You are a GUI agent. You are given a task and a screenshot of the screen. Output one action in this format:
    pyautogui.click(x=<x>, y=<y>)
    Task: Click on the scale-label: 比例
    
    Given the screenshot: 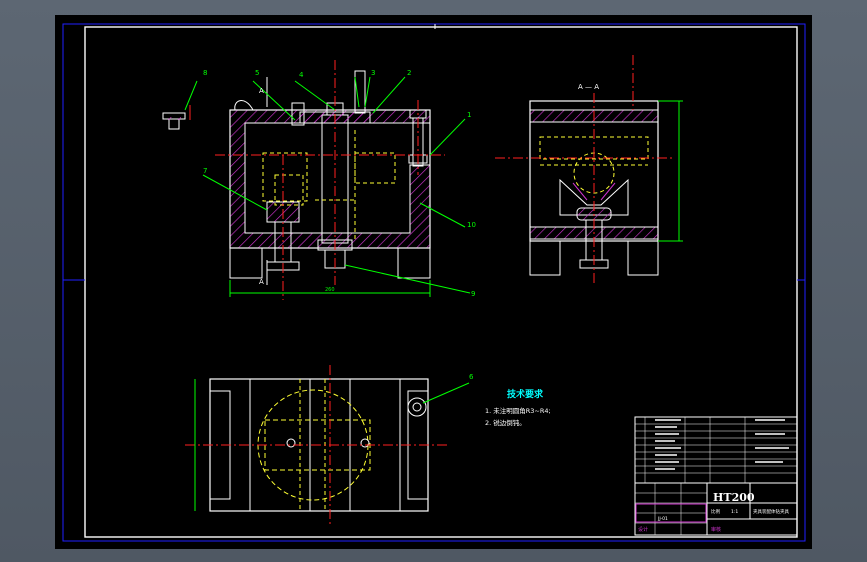 What is the action you would take?
    pyautogui.click(x=715, y=511)
    